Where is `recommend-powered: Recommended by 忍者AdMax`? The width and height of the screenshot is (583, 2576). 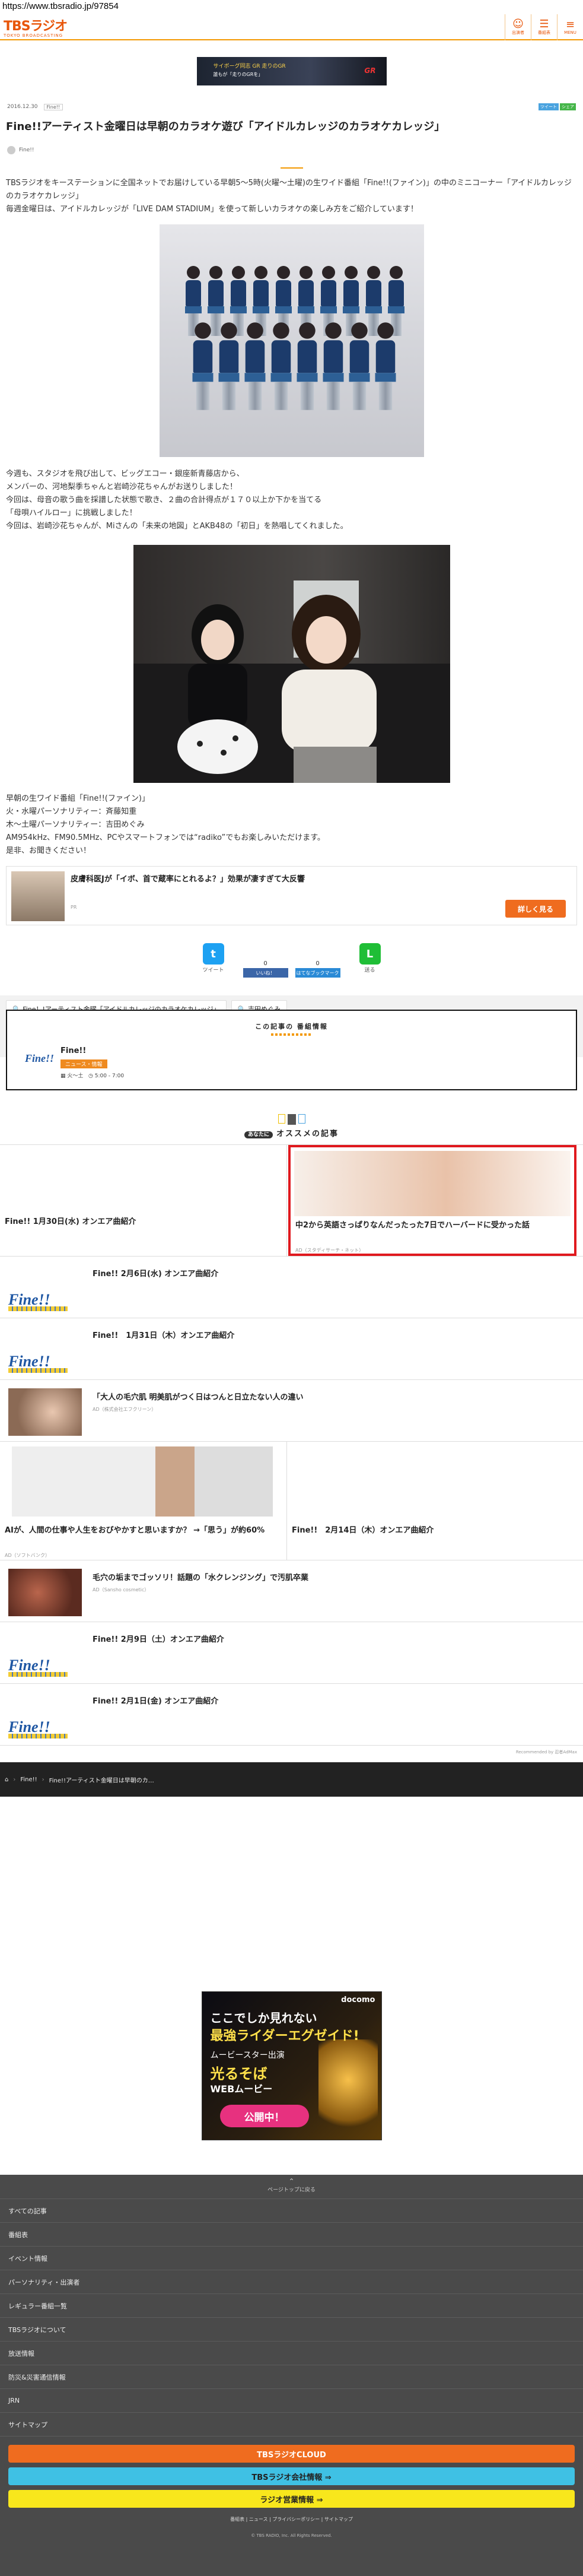
recommend-powered: Recommended by 忍者AdMax is located at coordinates (291, 1752).